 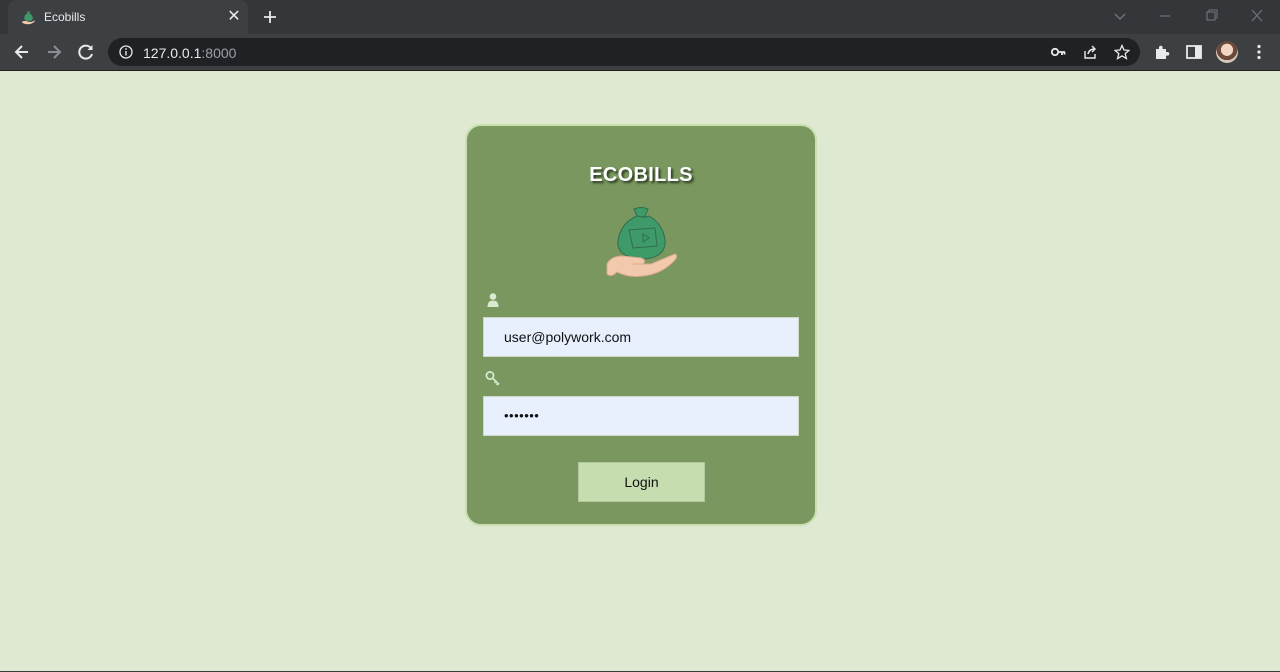 I want to click on url-host: 127.0.0.1, so click(x=172, y=53).